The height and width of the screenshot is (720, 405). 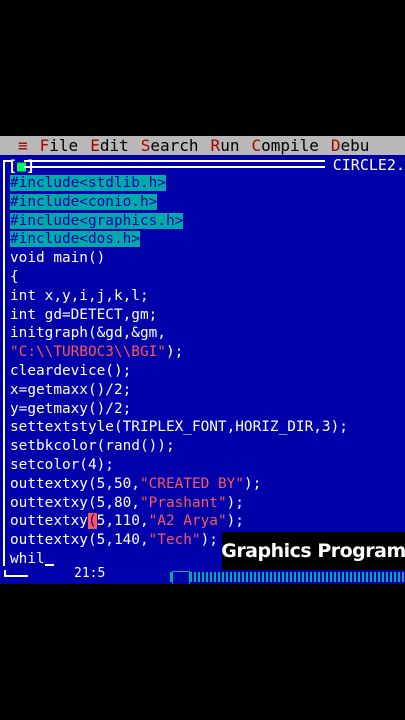 What do you see at coordinates (92, 446) in the screenshot?
I see `code-line: setbkcolor(rand());` at bounding box center [92, 446].